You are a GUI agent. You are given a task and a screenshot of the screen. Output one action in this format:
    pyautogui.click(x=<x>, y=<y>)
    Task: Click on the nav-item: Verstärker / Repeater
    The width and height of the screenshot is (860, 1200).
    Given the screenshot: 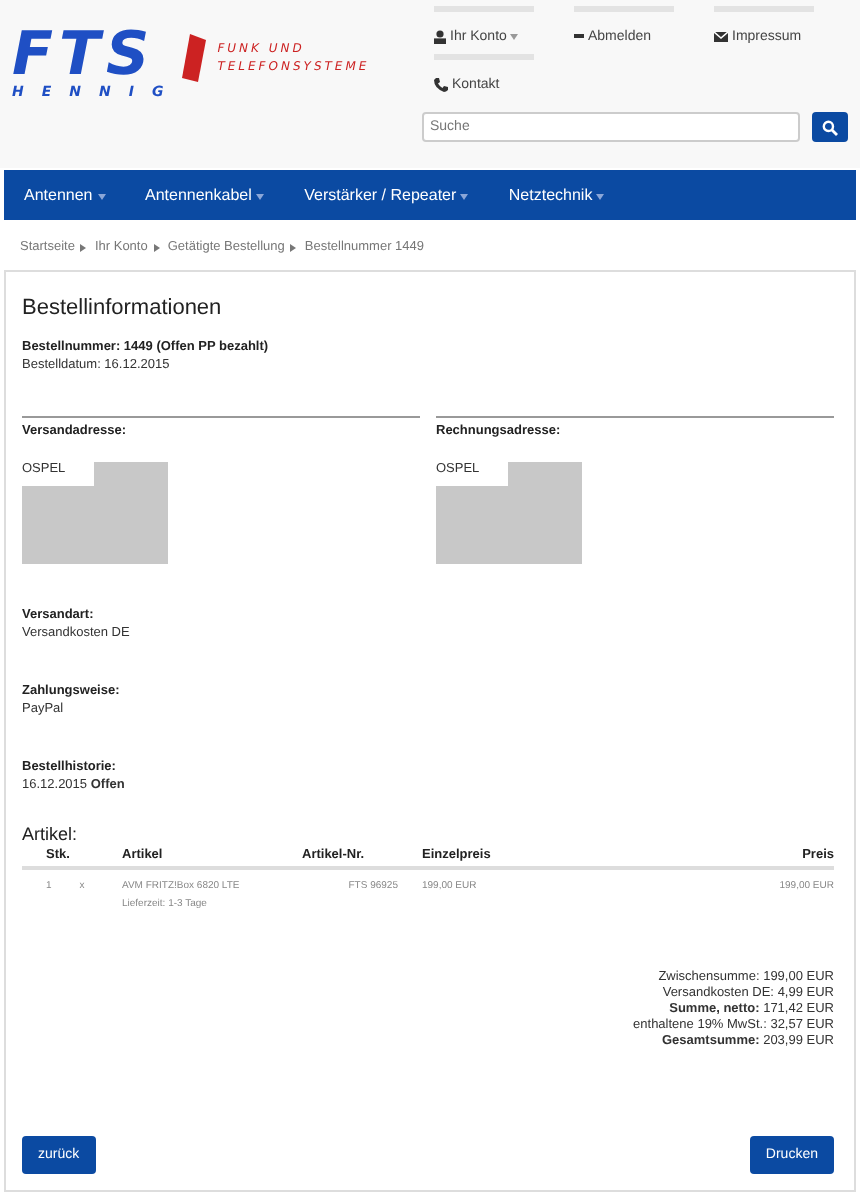 What is the action you would take?
    pyautogui.click(x=386, y=195)
    